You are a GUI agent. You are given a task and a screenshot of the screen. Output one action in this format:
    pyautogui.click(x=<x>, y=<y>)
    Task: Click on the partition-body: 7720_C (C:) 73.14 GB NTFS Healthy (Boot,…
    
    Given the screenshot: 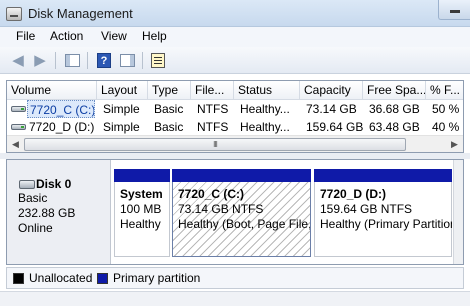 What is the action you would take?
    pyautogui.click(x=241, y=219)
    